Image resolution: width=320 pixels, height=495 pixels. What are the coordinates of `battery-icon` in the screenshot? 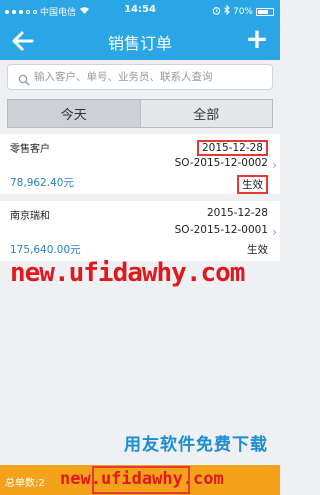 It's located at (265, 11).